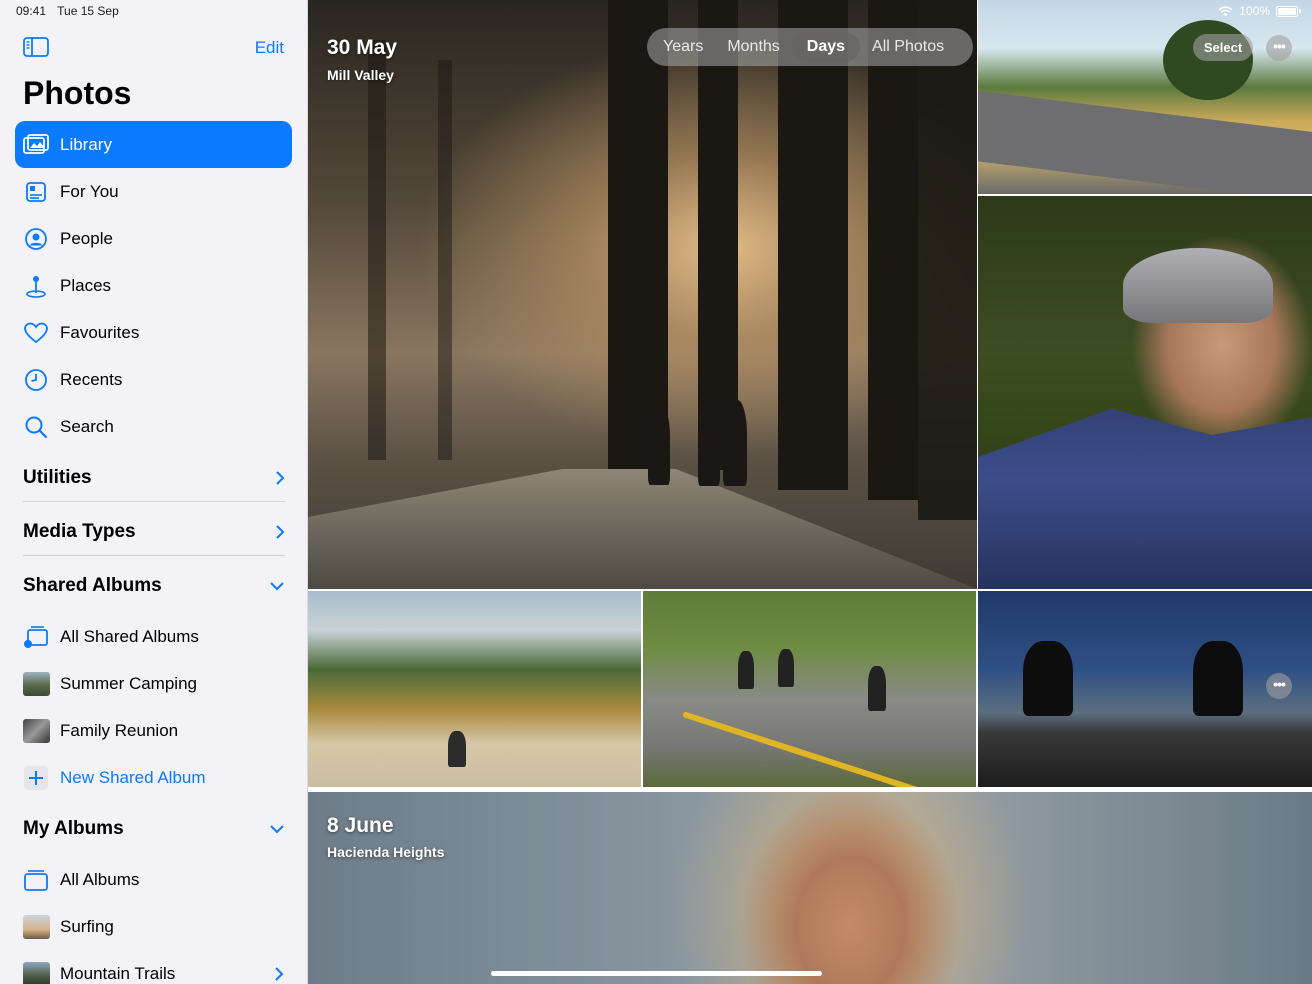  What do you see at coordinates (36, 880) in the screenshot?
I see `albums-icon` at bounding box center [36, 880].